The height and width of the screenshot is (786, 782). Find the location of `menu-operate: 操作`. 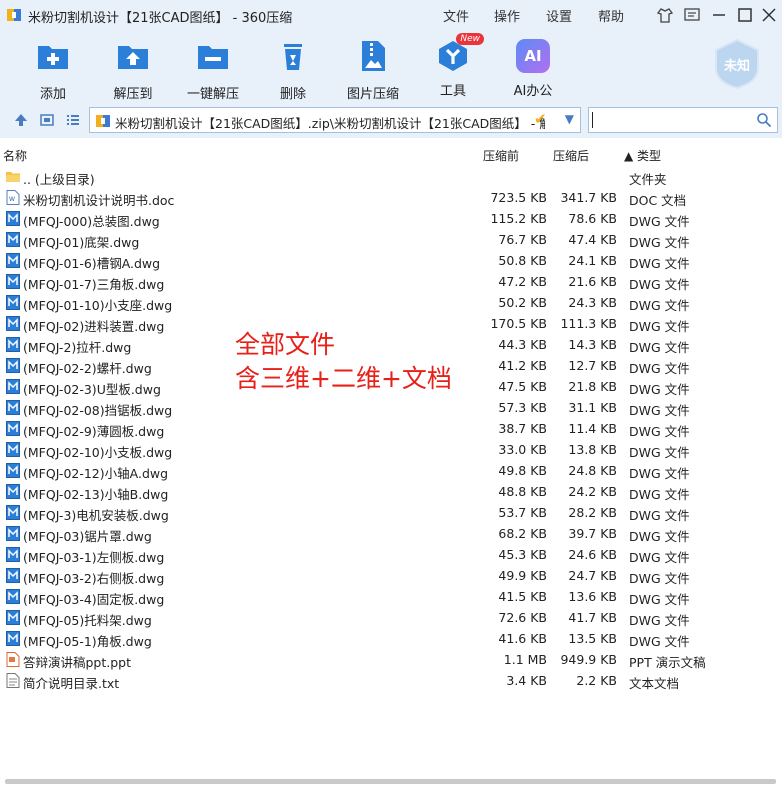

menu-operate: 操作 is located at coordinates (507, 15).